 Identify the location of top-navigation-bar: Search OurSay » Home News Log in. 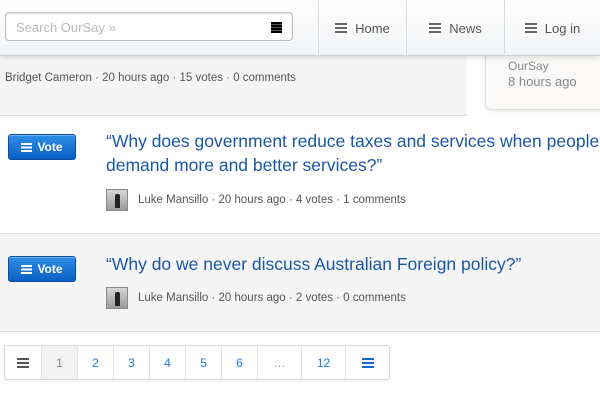
(300, 28).